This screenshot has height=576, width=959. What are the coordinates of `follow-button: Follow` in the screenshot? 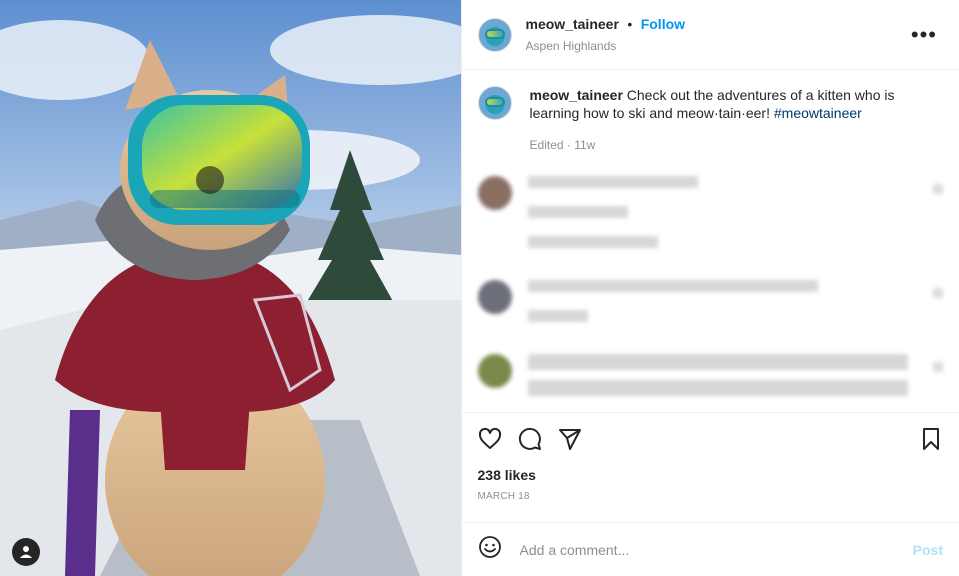 It's located at (663, 24).